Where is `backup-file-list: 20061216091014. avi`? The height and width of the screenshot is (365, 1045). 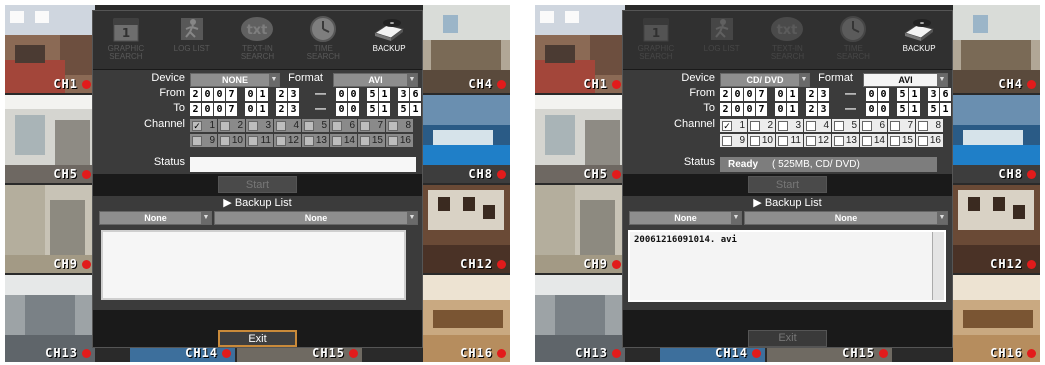 backup-file-list: 20061216091014. avi is located at coordinates (787, 266).